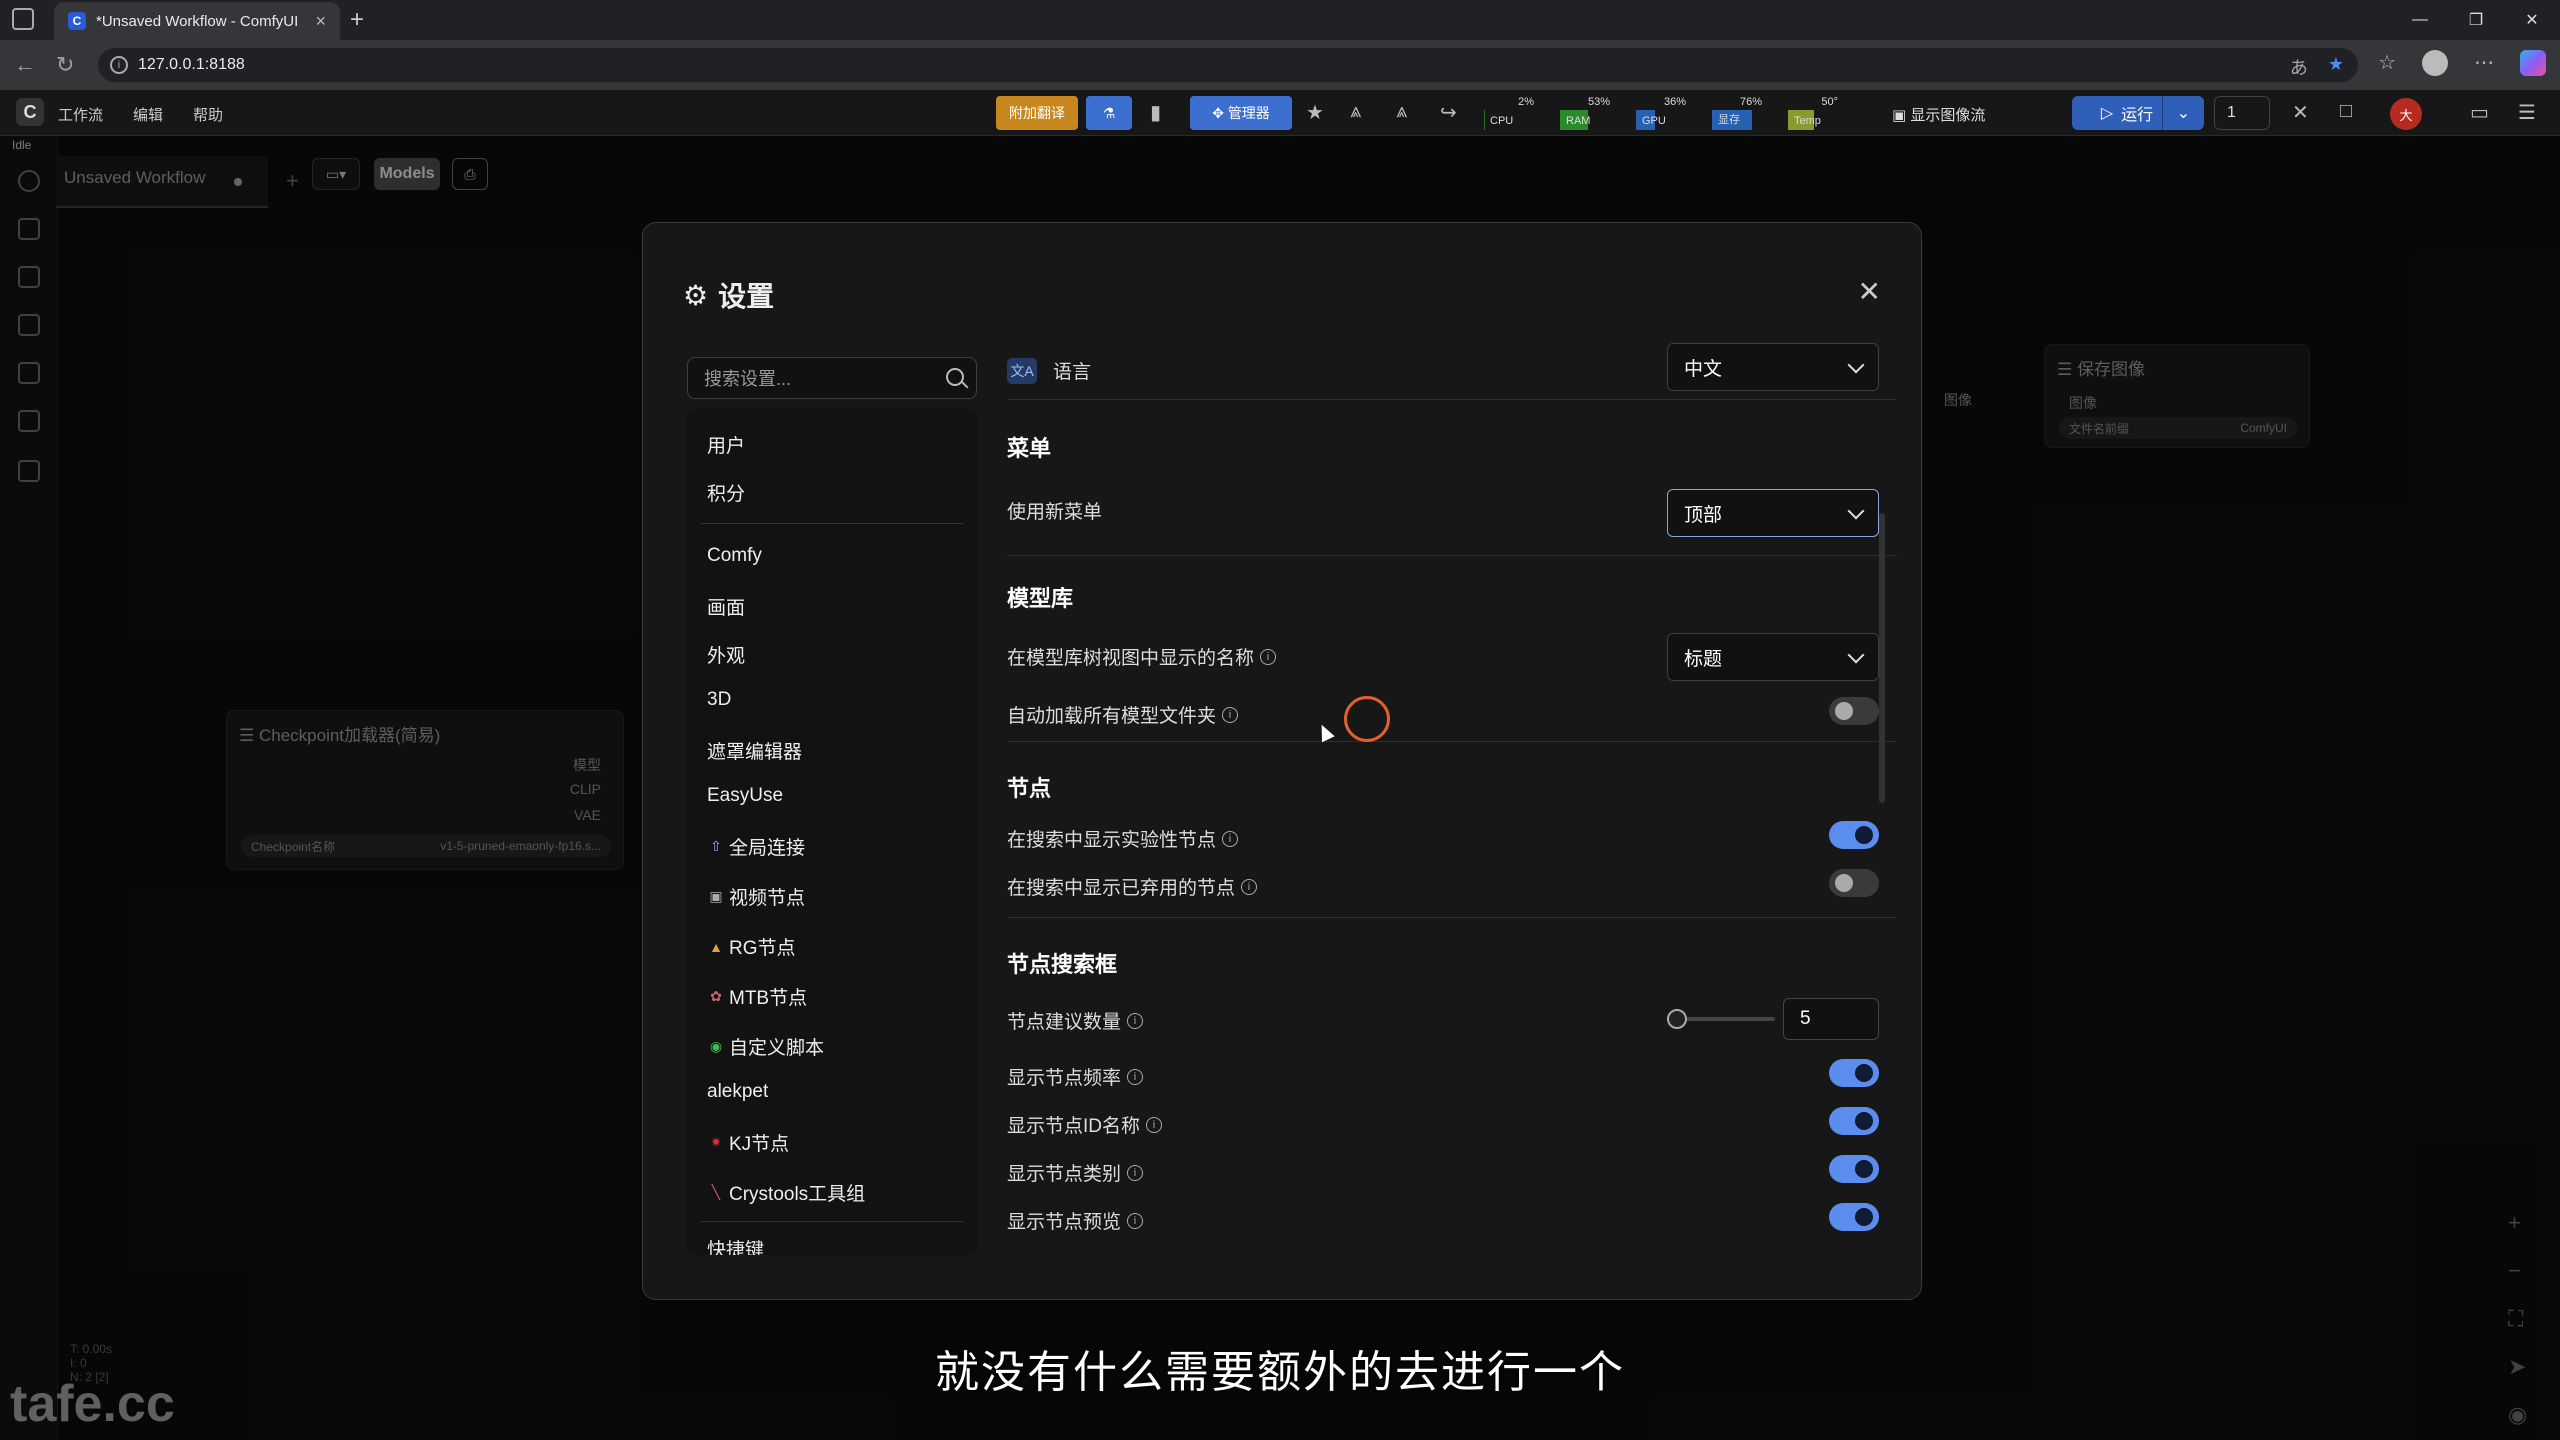  What do you see at coordinates (2420, 20) in the screenshot?
I see `minimize-button: —` at bounding box center [2420, 20].